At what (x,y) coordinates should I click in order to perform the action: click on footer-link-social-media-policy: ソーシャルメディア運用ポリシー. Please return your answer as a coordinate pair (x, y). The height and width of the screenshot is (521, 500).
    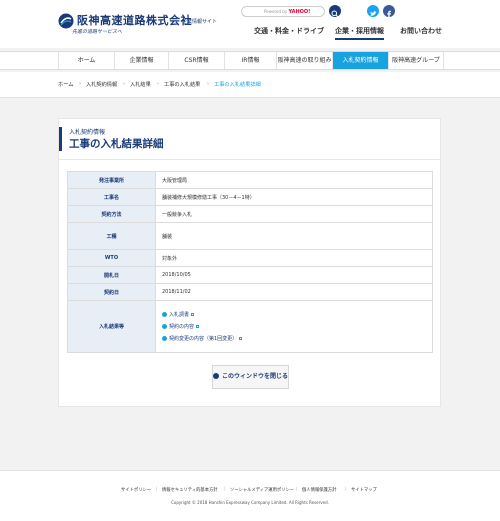
    Looking at the image, I should click on (262, 490).